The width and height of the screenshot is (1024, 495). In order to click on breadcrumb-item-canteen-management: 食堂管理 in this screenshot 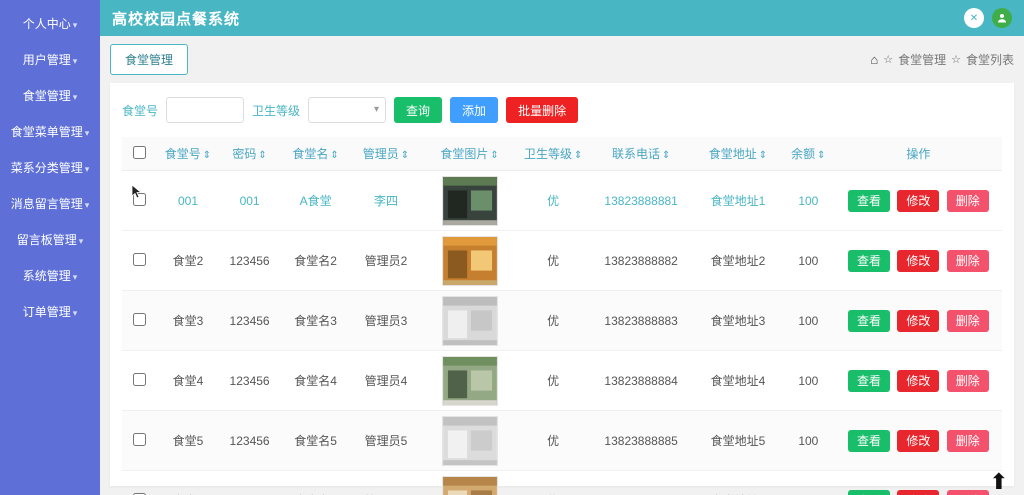, I will do `click(922, 59)`.